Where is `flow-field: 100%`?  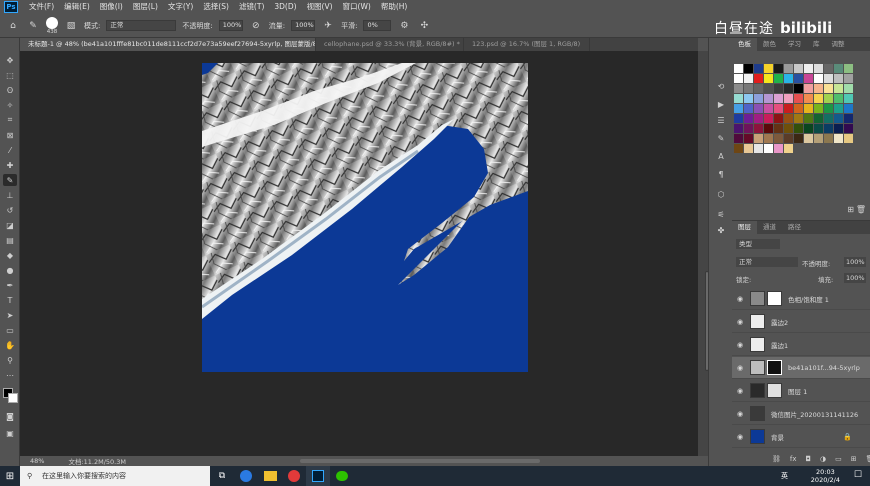 flow-field: 100% is located at coordinates (303, 25).